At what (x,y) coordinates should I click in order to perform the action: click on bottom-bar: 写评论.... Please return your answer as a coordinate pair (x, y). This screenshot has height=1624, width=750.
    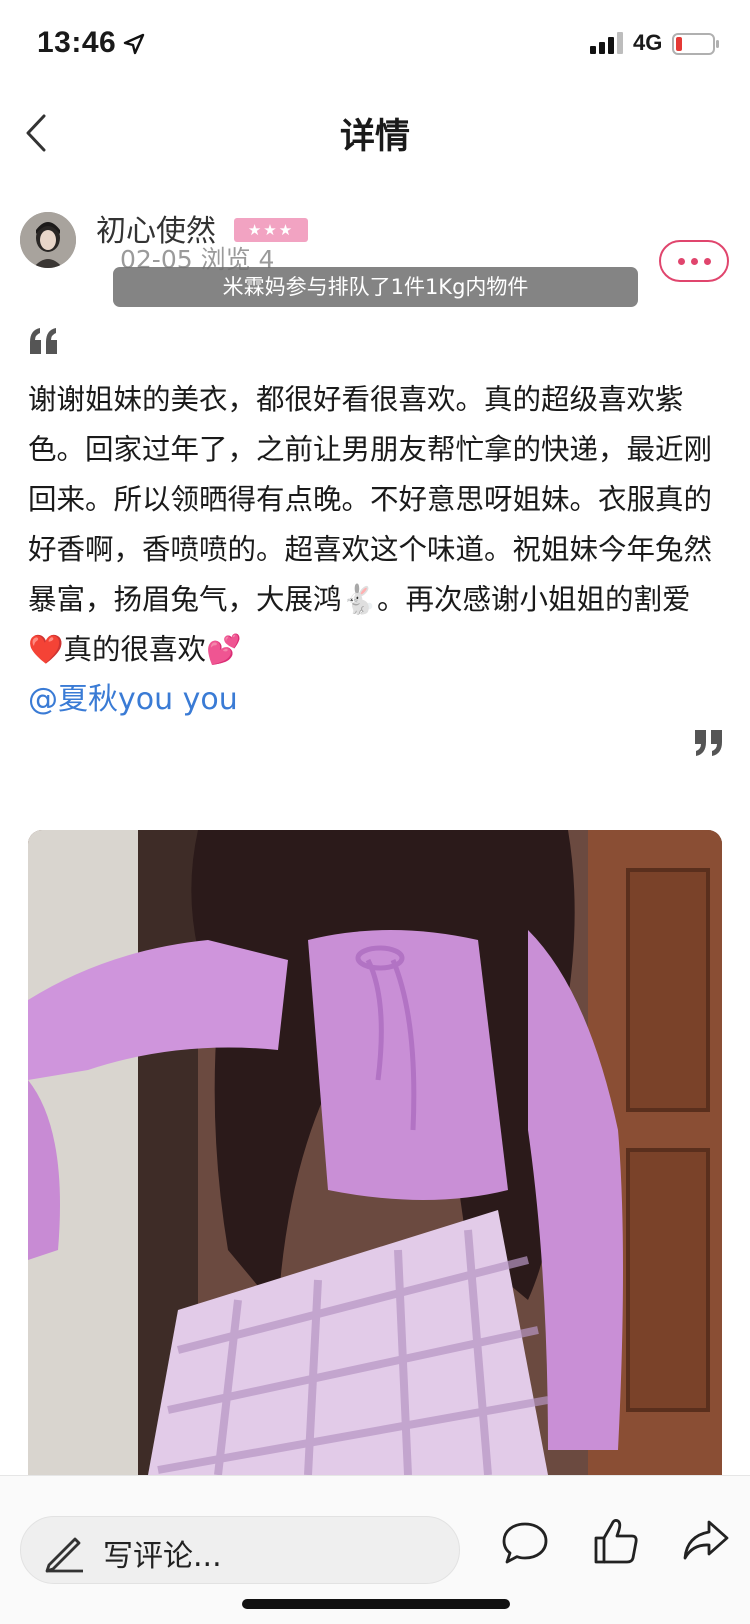
    Looking at the image, I should click on (375, 1549).